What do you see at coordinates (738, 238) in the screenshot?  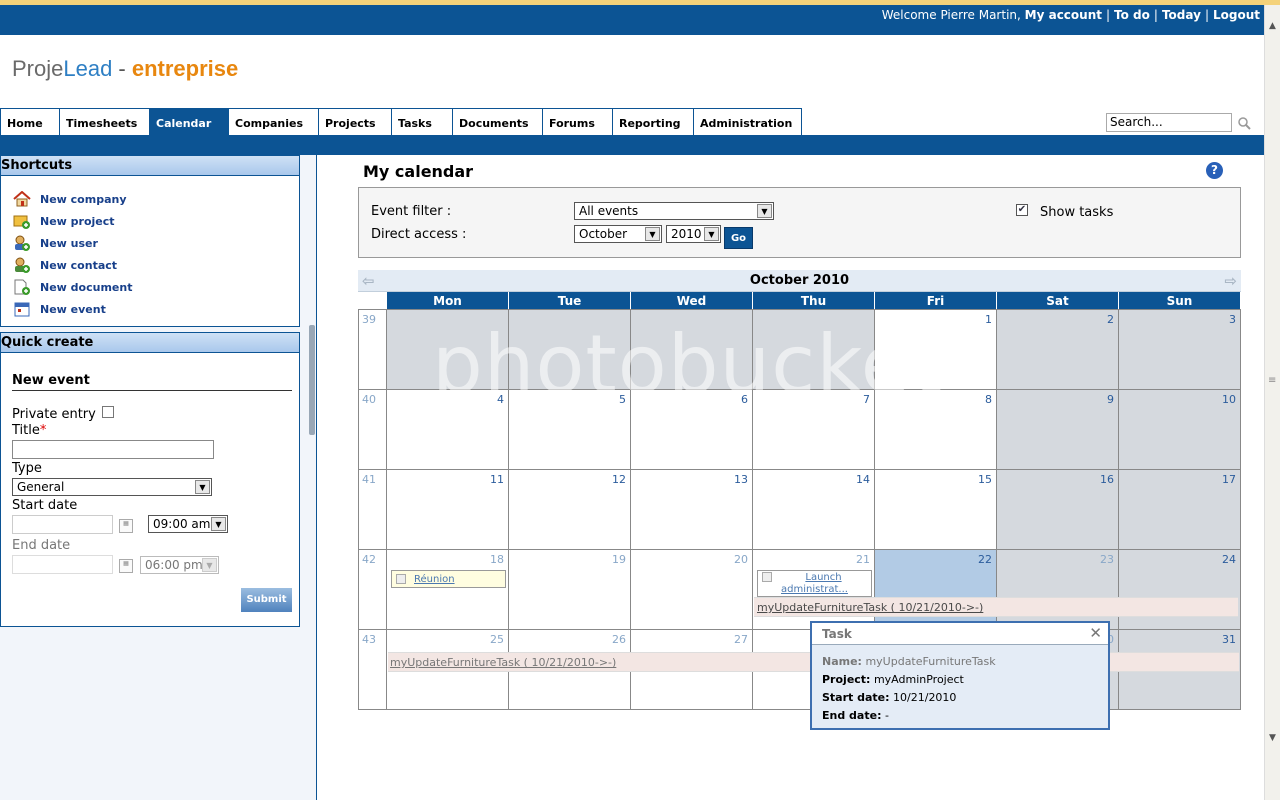 I see `go-button: Go` at bounding box center [738, 238].